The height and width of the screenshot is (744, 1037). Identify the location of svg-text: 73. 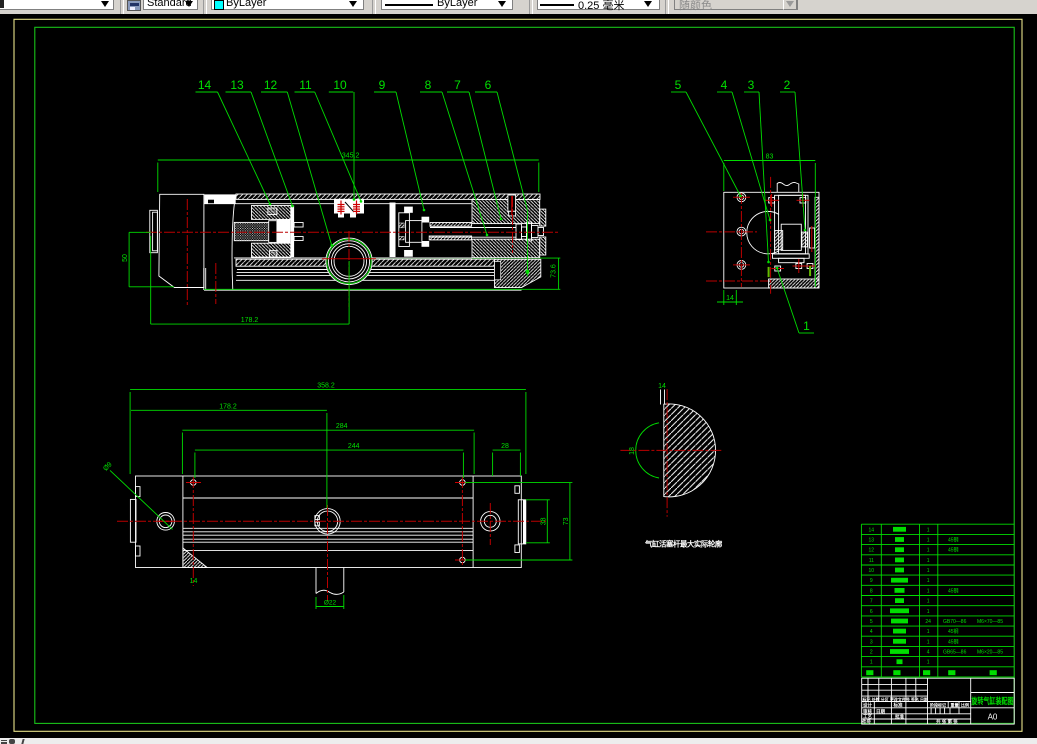
(566, 521).